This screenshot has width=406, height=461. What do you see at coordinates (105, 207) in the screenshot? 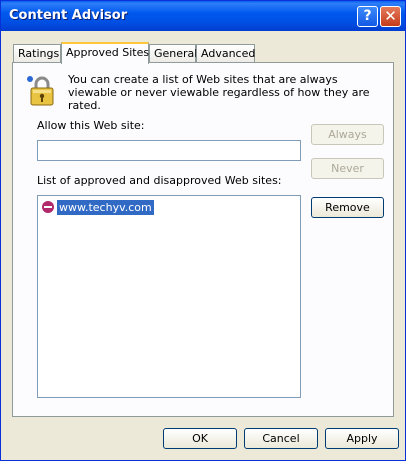
I see `list-item-text: www.techyv.com` at bounding box center [105, 207].